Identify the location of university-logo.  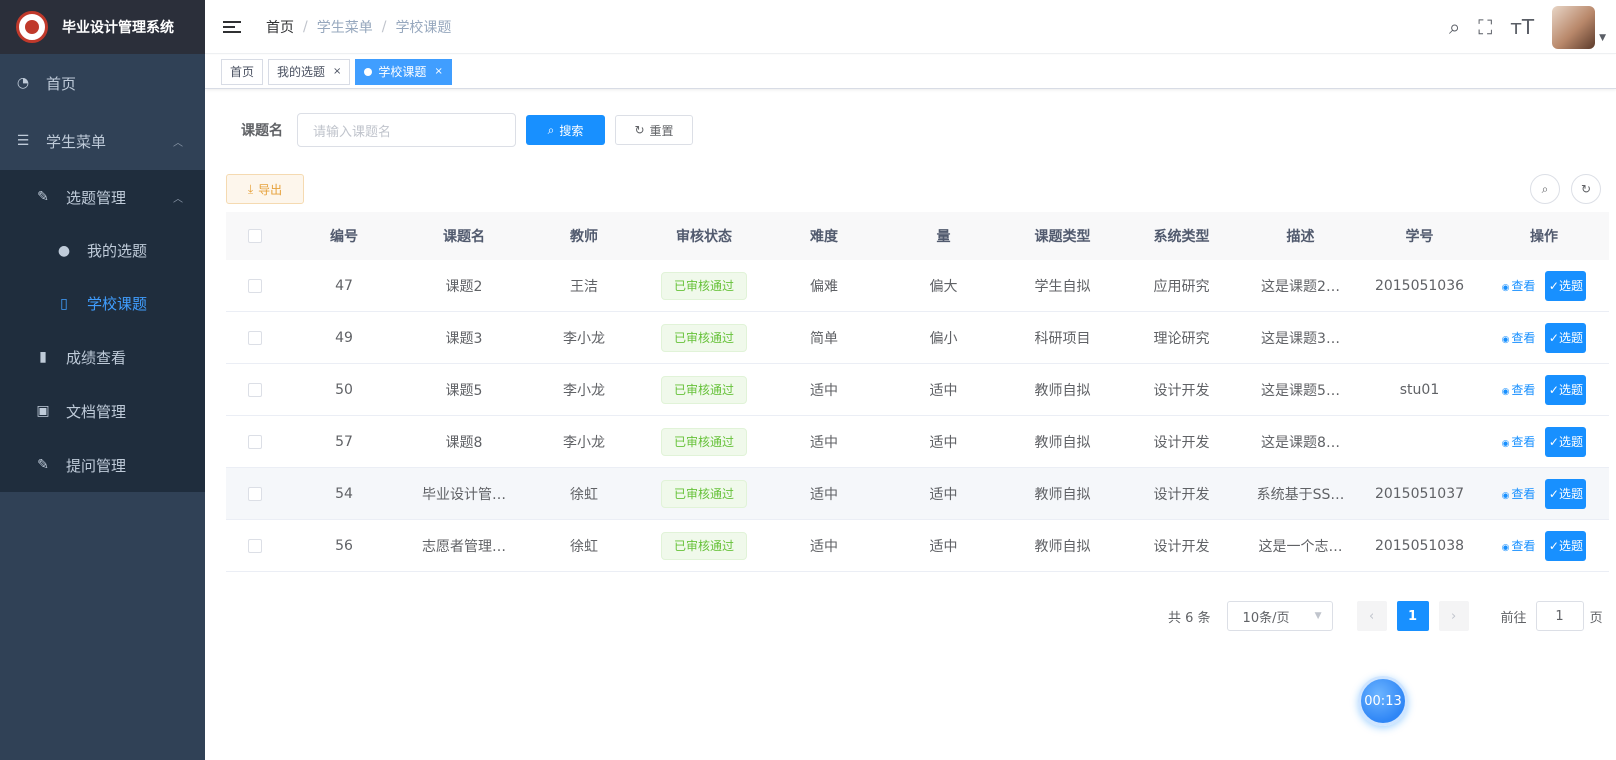
(32, 27).